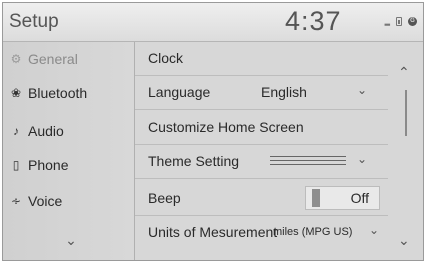 The image size is (427, 264). Describe the element at coordinates (68, 201) in the screenshot. I see `sidebar-item-voice: ∻ Voice` at that location.